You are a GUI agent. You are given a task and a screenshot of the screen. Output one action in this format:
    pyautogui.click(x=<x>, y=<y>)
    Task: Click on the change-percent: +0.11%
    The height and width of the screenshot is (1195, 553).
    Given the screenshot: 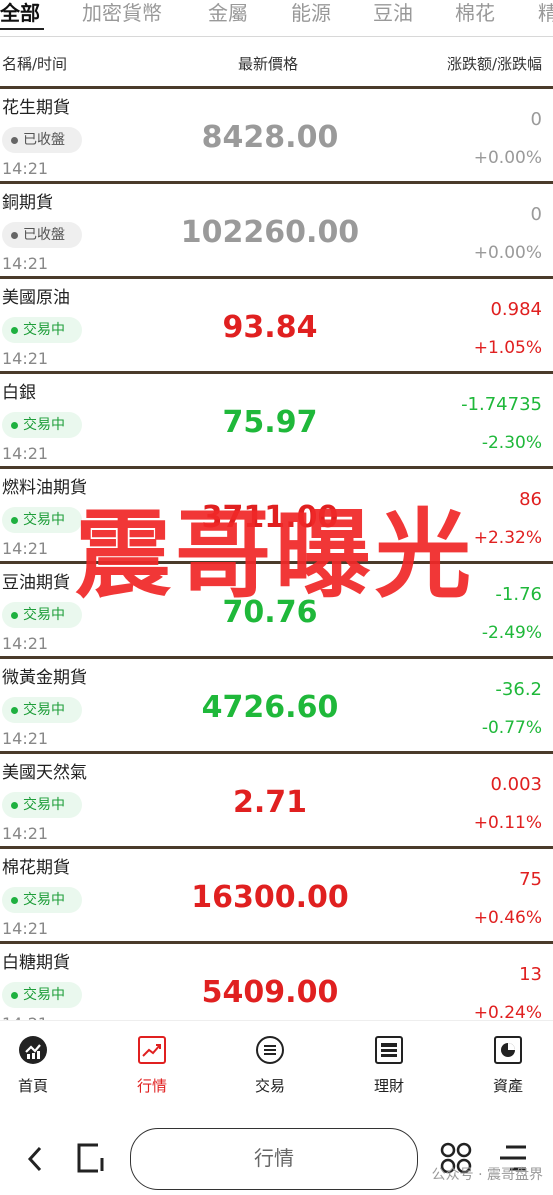 What is the action you would take?
    pyautogui.click(x=507, y=823)
    